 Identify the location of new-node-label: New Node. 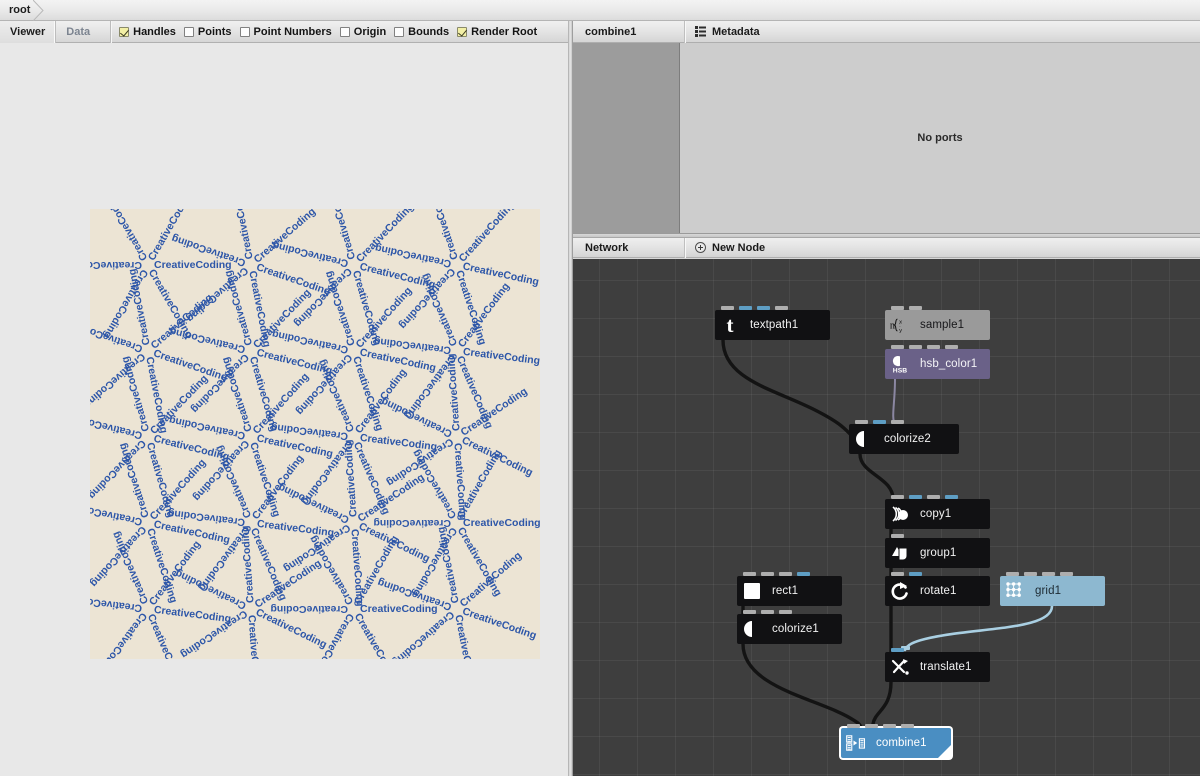
(739, 247).